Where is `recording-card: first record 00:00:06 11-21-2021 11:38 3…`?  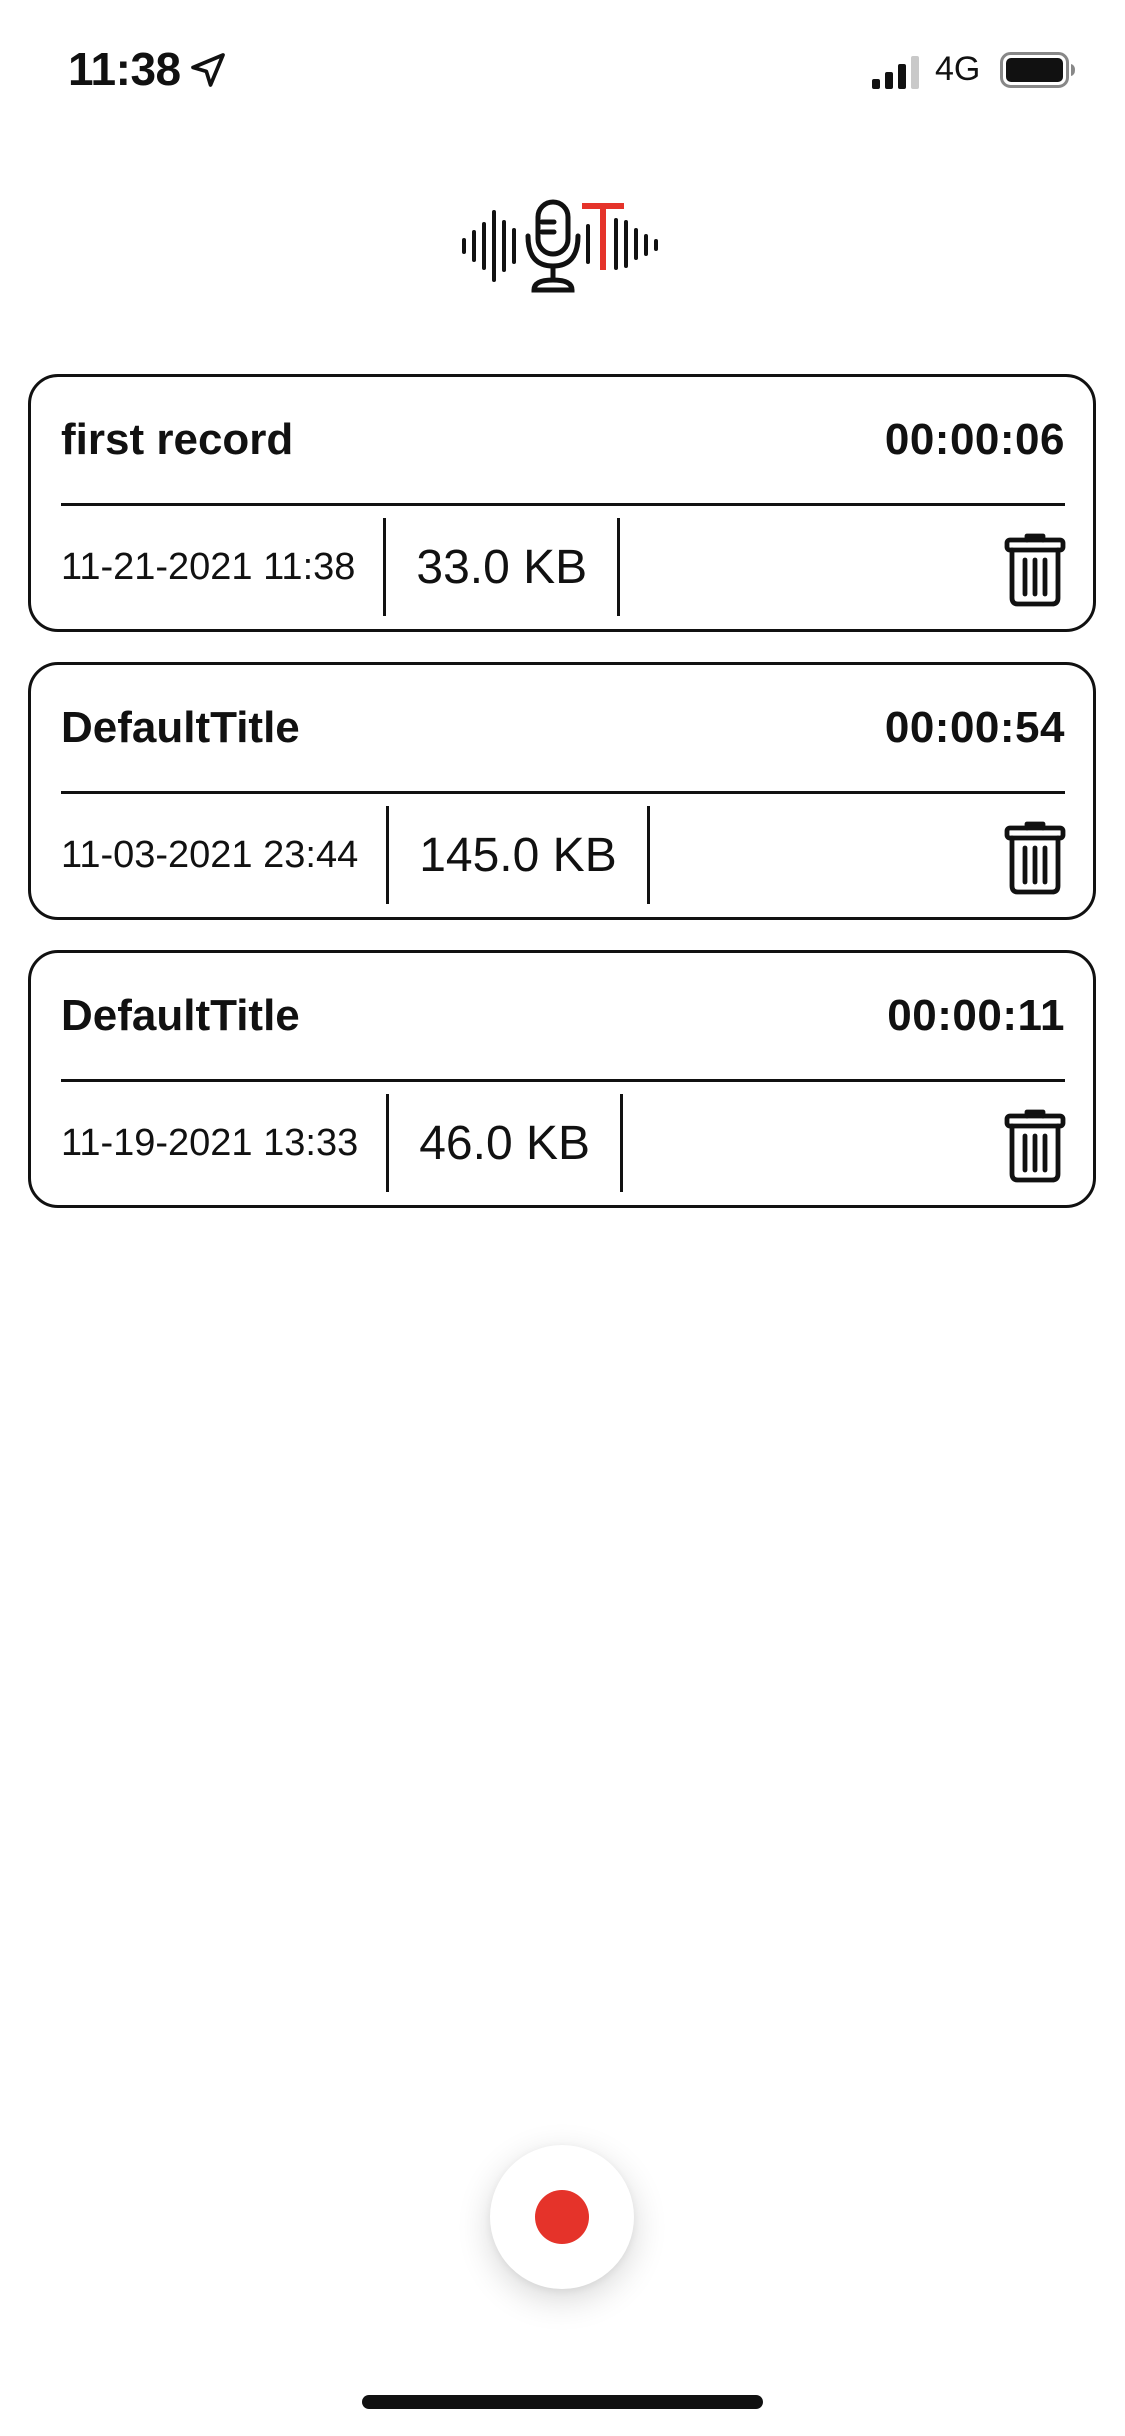 recording-card: first record 00:00:06 11-21-2021 11:38 3… is located at coordinates (562, 503).